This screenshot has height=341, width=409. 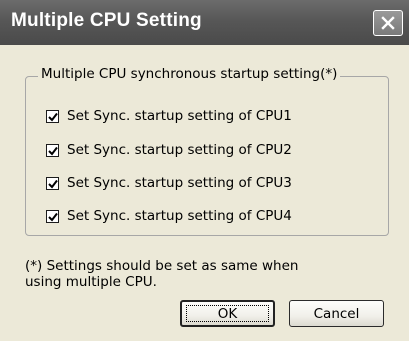 I want to click on cpu4-sync-checkbox-row: Set Sync. startup setting of CPU4, so click(x=169, y=216).